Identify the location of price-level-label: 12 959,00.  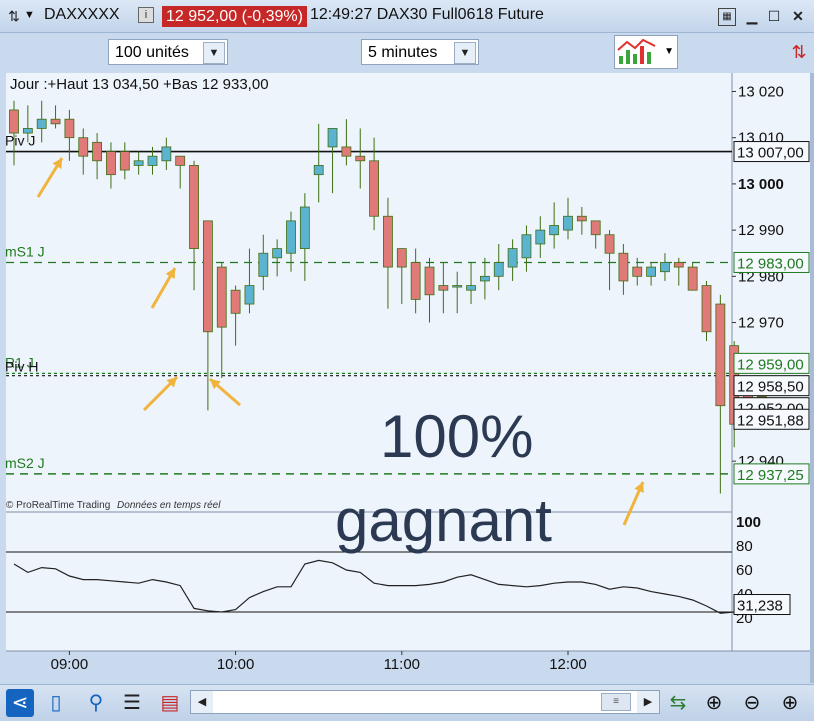
(770, 364).